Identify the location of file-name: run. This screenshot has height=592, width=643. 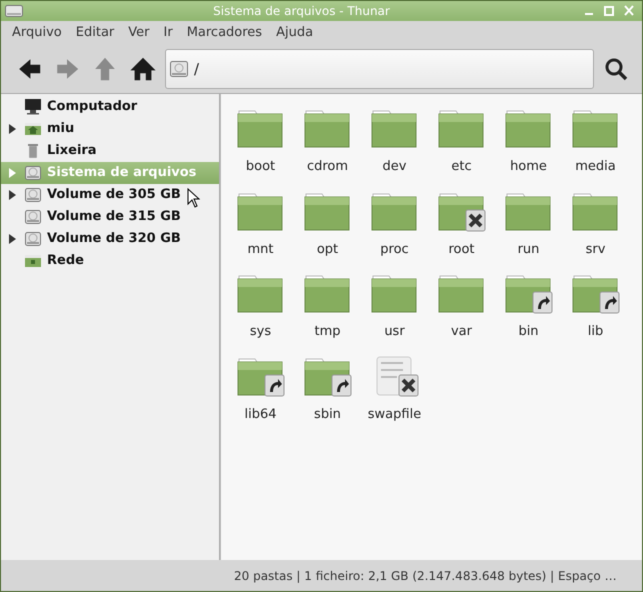
(529, 249).